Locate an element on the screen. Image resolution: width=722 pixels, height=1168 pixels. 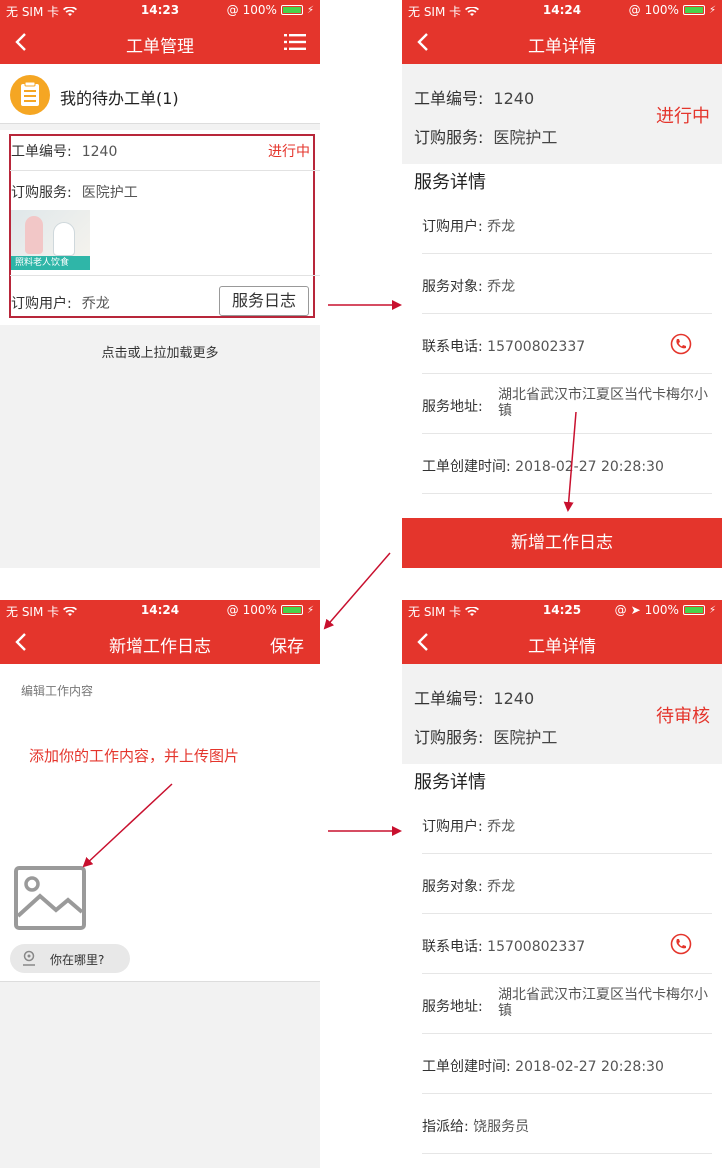
arrow-button-to-new-log is located at coordinates (357, 591).